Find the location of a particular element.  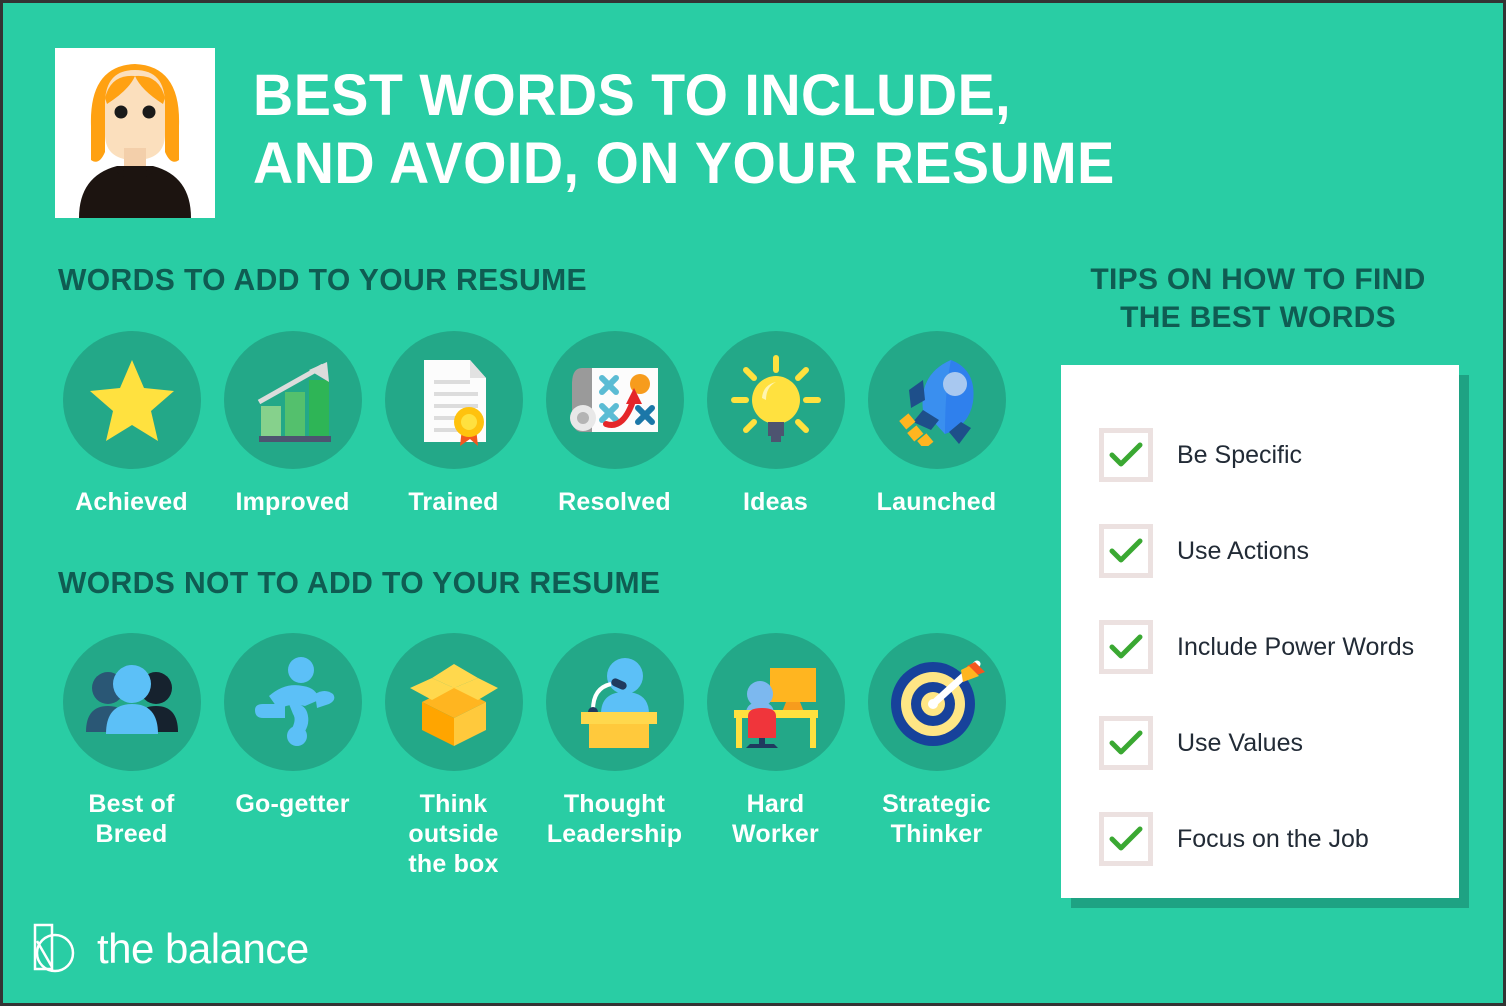

tip-item: Include Power Words is located at coordinates (1260, 647).